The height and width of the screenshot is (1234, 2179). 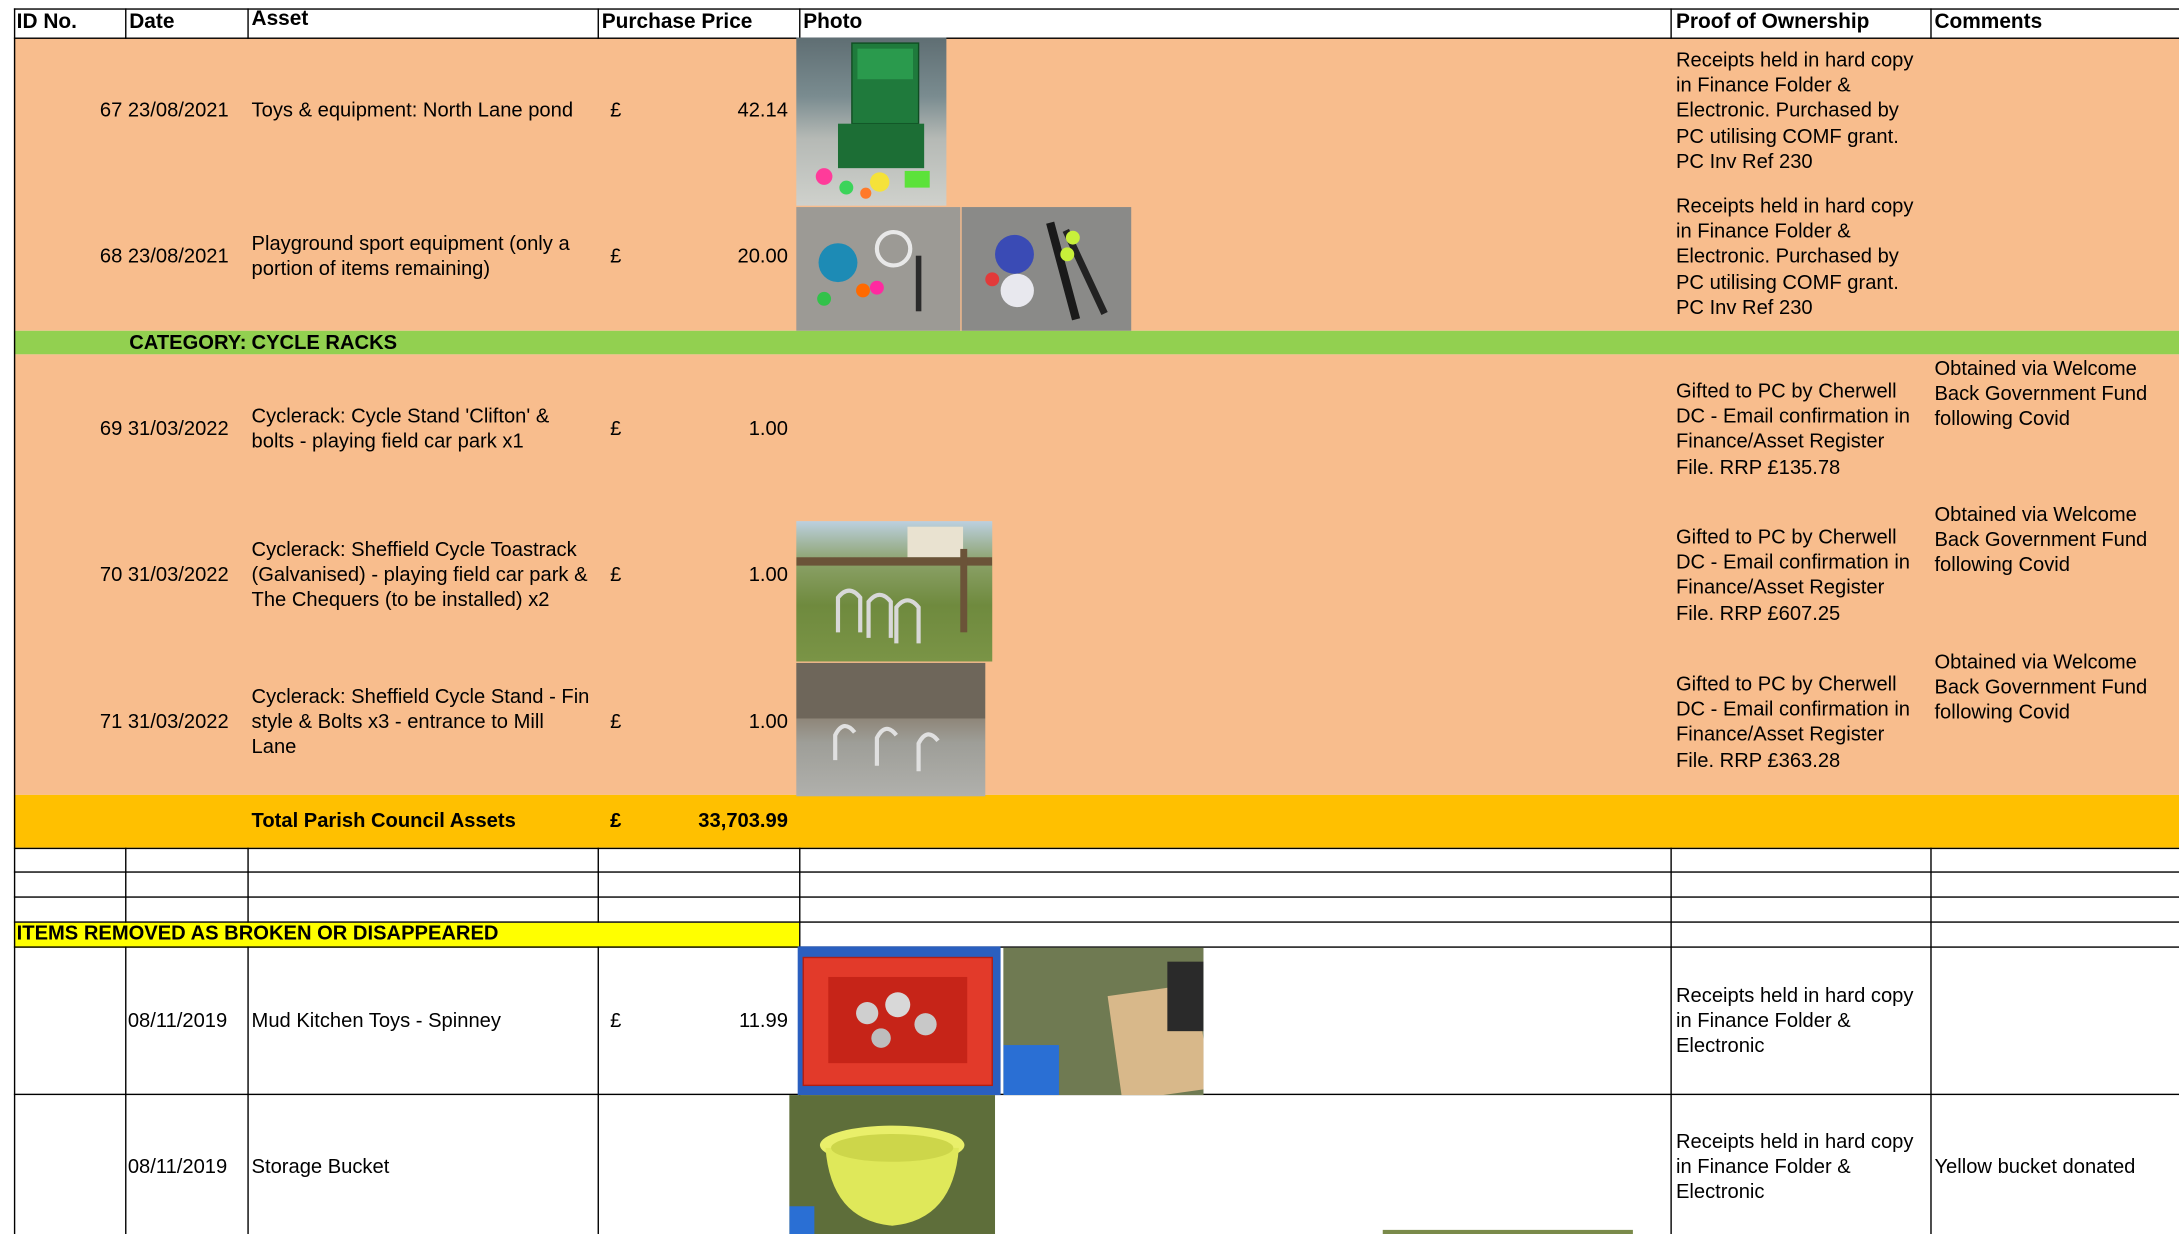 What do you see at coordinates (762, 257) in the screenshot?
I see `row-price: 20.00` at bounding box center [762, 257].